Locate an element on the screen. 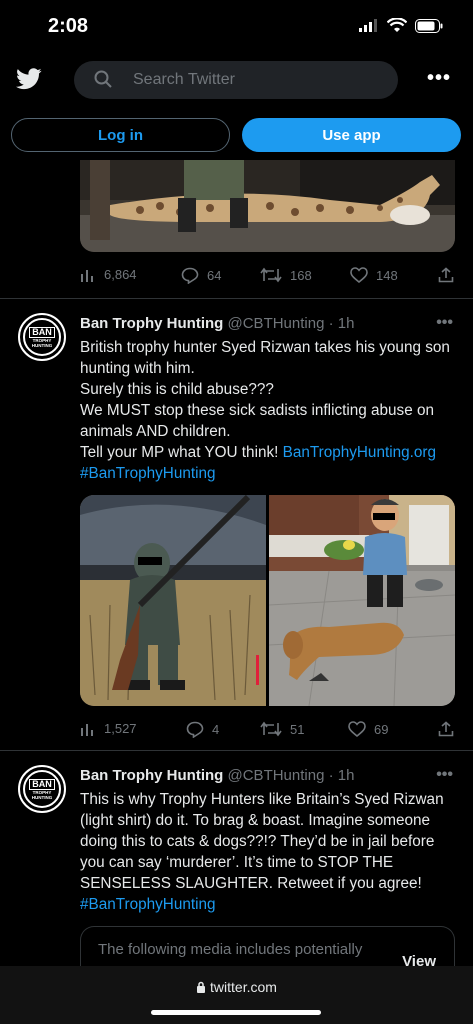  views-count: 1,527 is located at coordinates (120, 728).